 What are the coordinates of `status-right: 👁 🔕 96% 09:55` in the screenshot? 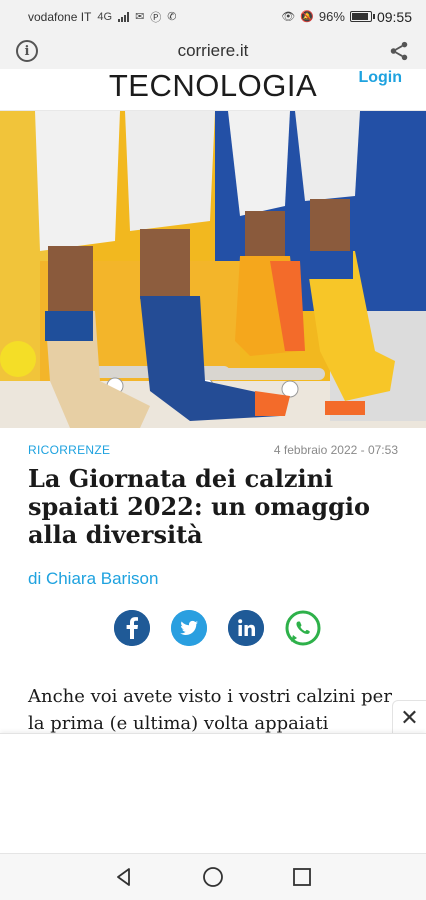 It's located at (346, 17).